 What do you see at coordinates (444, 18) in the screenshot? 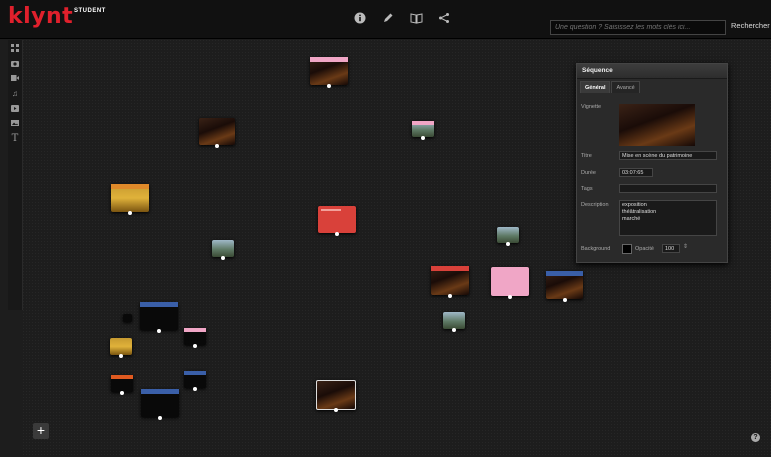
I see `share-icon` at bounding box center [444, 18].